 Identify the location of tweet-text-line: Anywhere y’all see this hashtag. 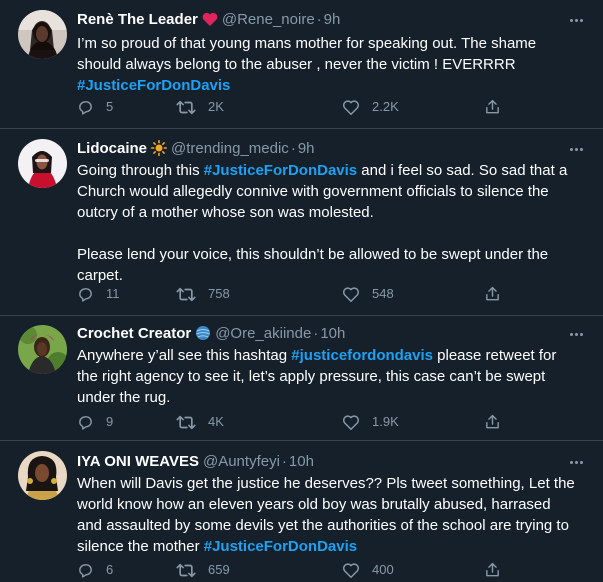
(184, 355).